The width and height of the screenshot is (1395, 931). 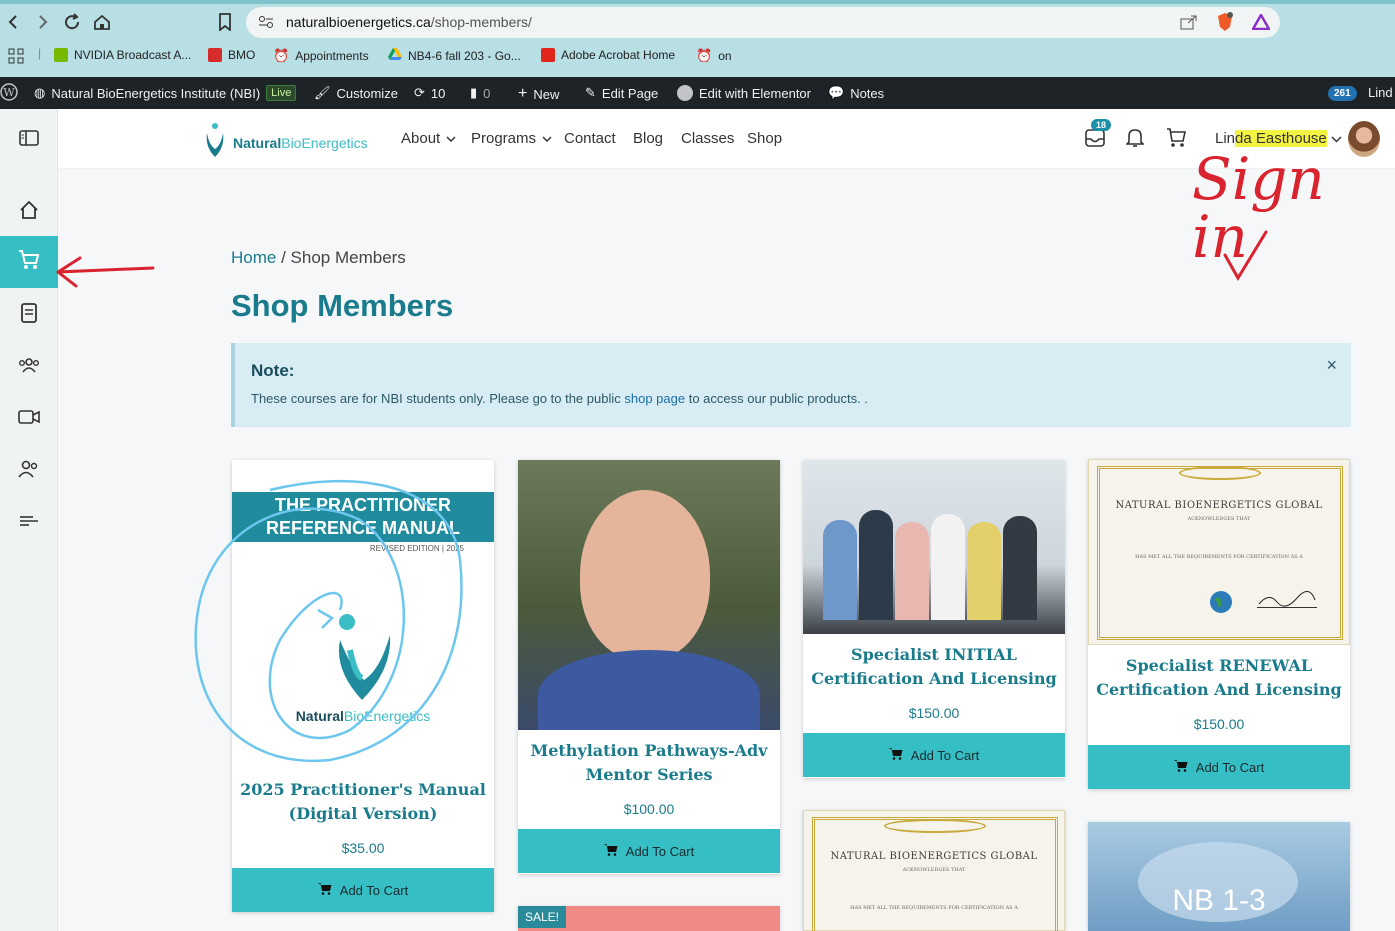 What do you see at coordinates (40, 92) in the screenshot?
I see `dashboard-icon: ◍` at bounding box center [40, 92].